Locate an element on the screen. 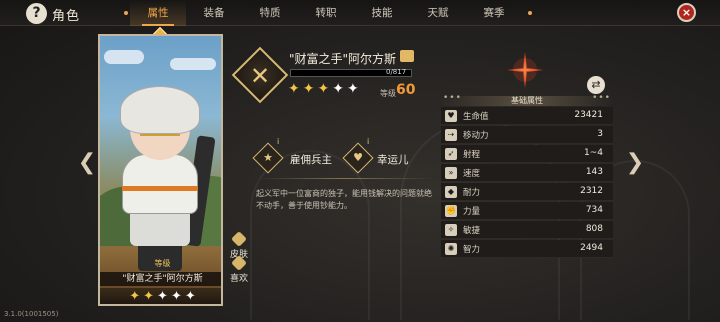 This screenshot has height=322, width=720. card-level-label: 等级 is located at coordinates (162, 263).